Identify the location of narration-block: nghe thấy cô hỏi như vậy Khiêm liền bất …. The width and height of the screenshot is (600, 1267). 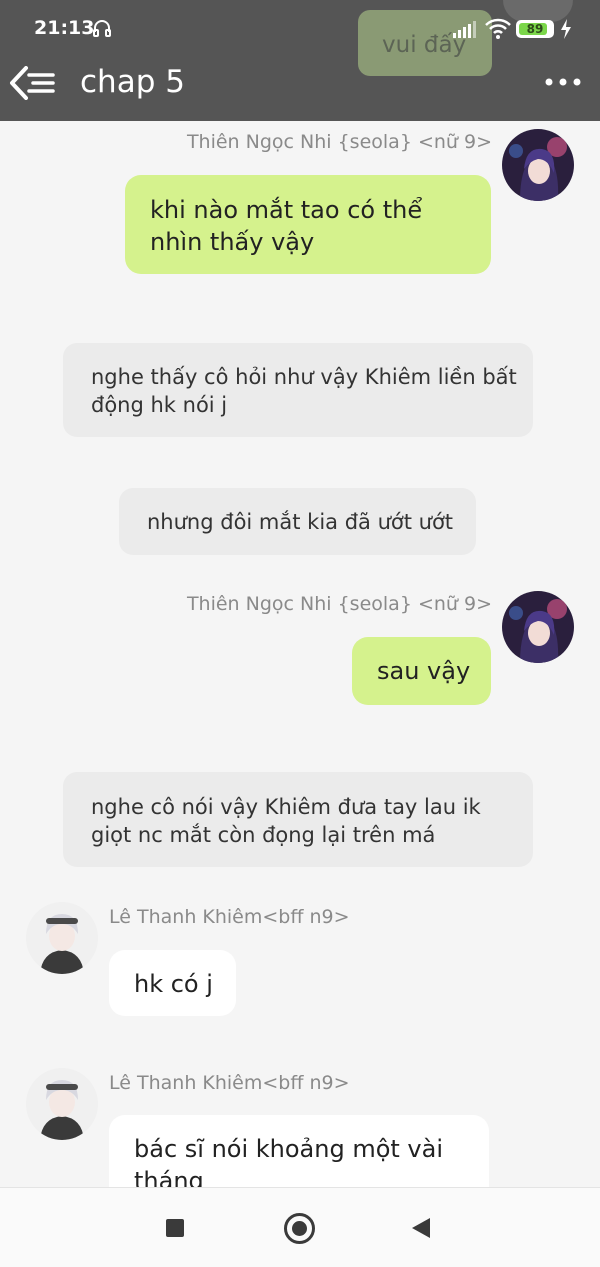
(298, 390).